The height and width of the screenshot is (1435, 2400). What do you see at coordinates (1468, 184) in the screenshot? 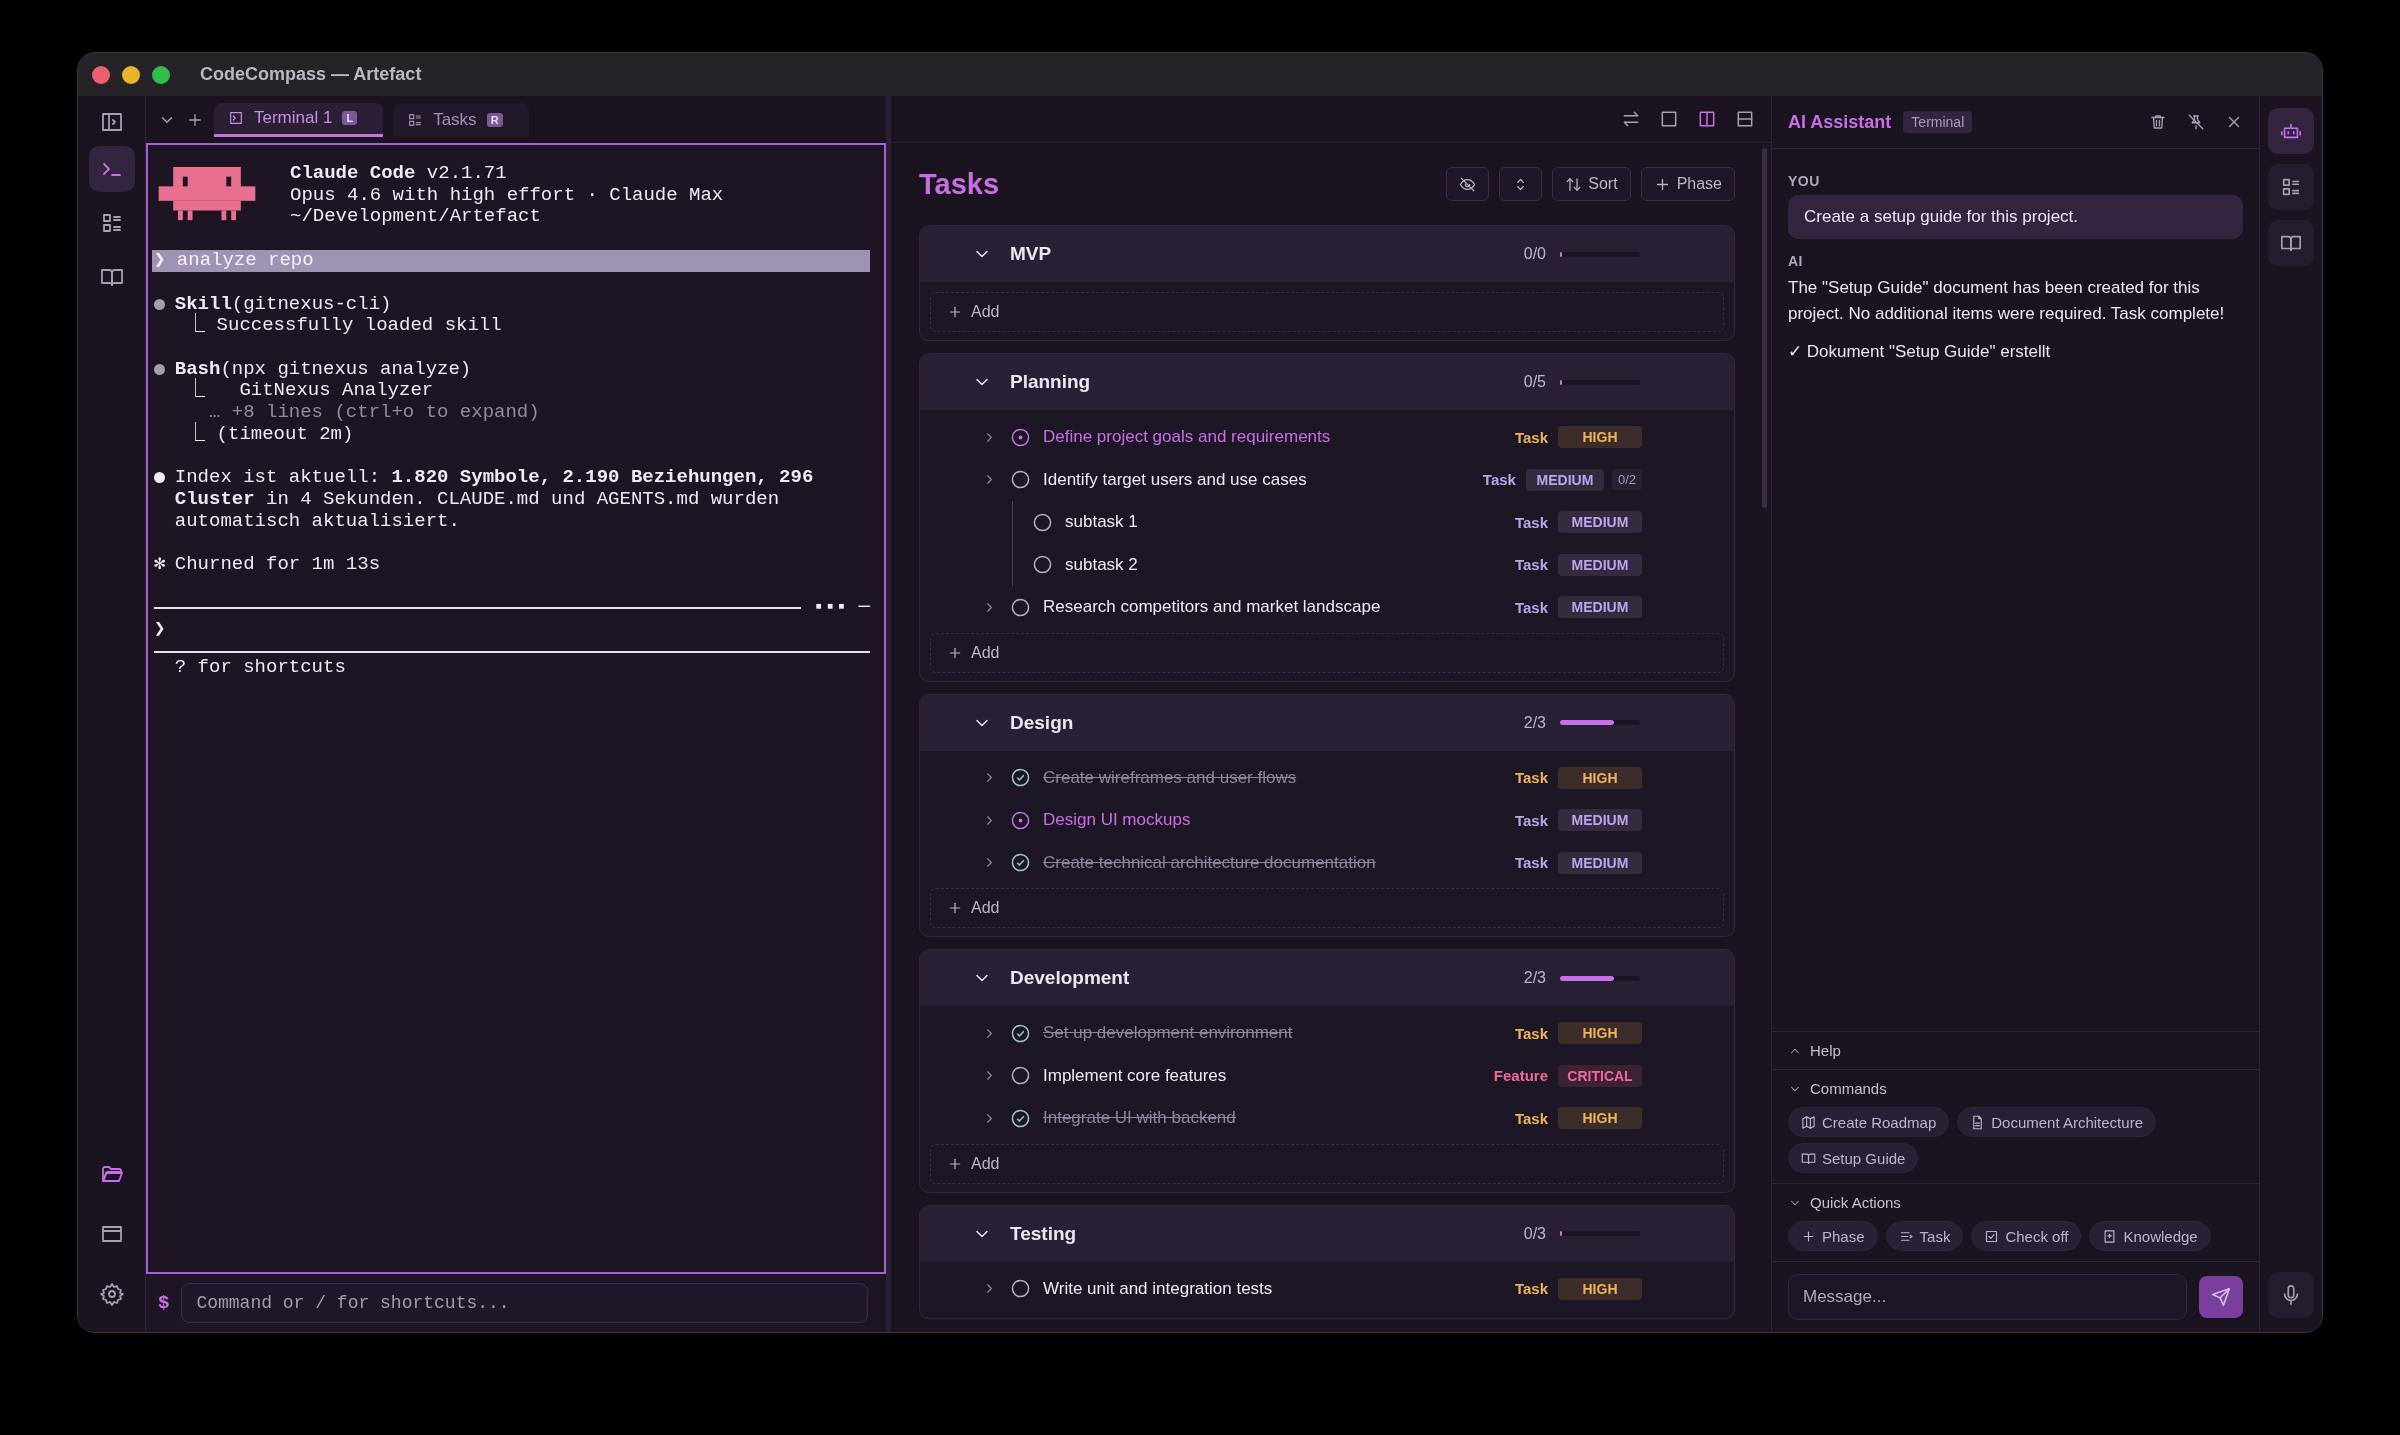
I see `icon-button` at bounding box center [1468, 184].